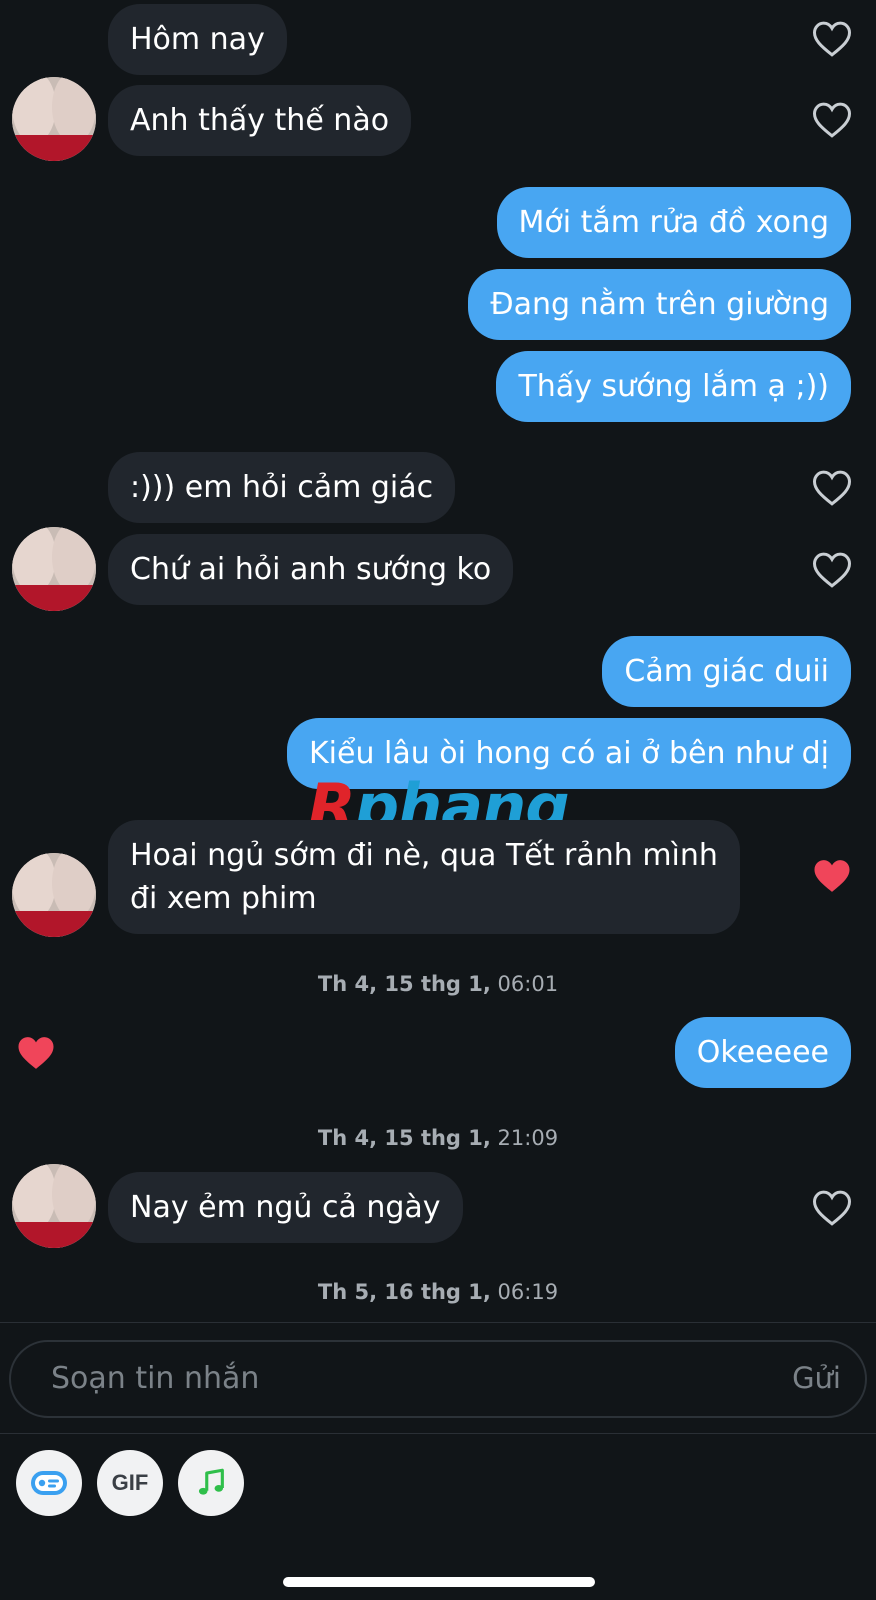 The image size is (876, 1600). What do you see at coordinates (282, 487) in the screenshot?
I see `message-bubble: :))) em hỏi cảm giác` at bounding box center [282, 487].